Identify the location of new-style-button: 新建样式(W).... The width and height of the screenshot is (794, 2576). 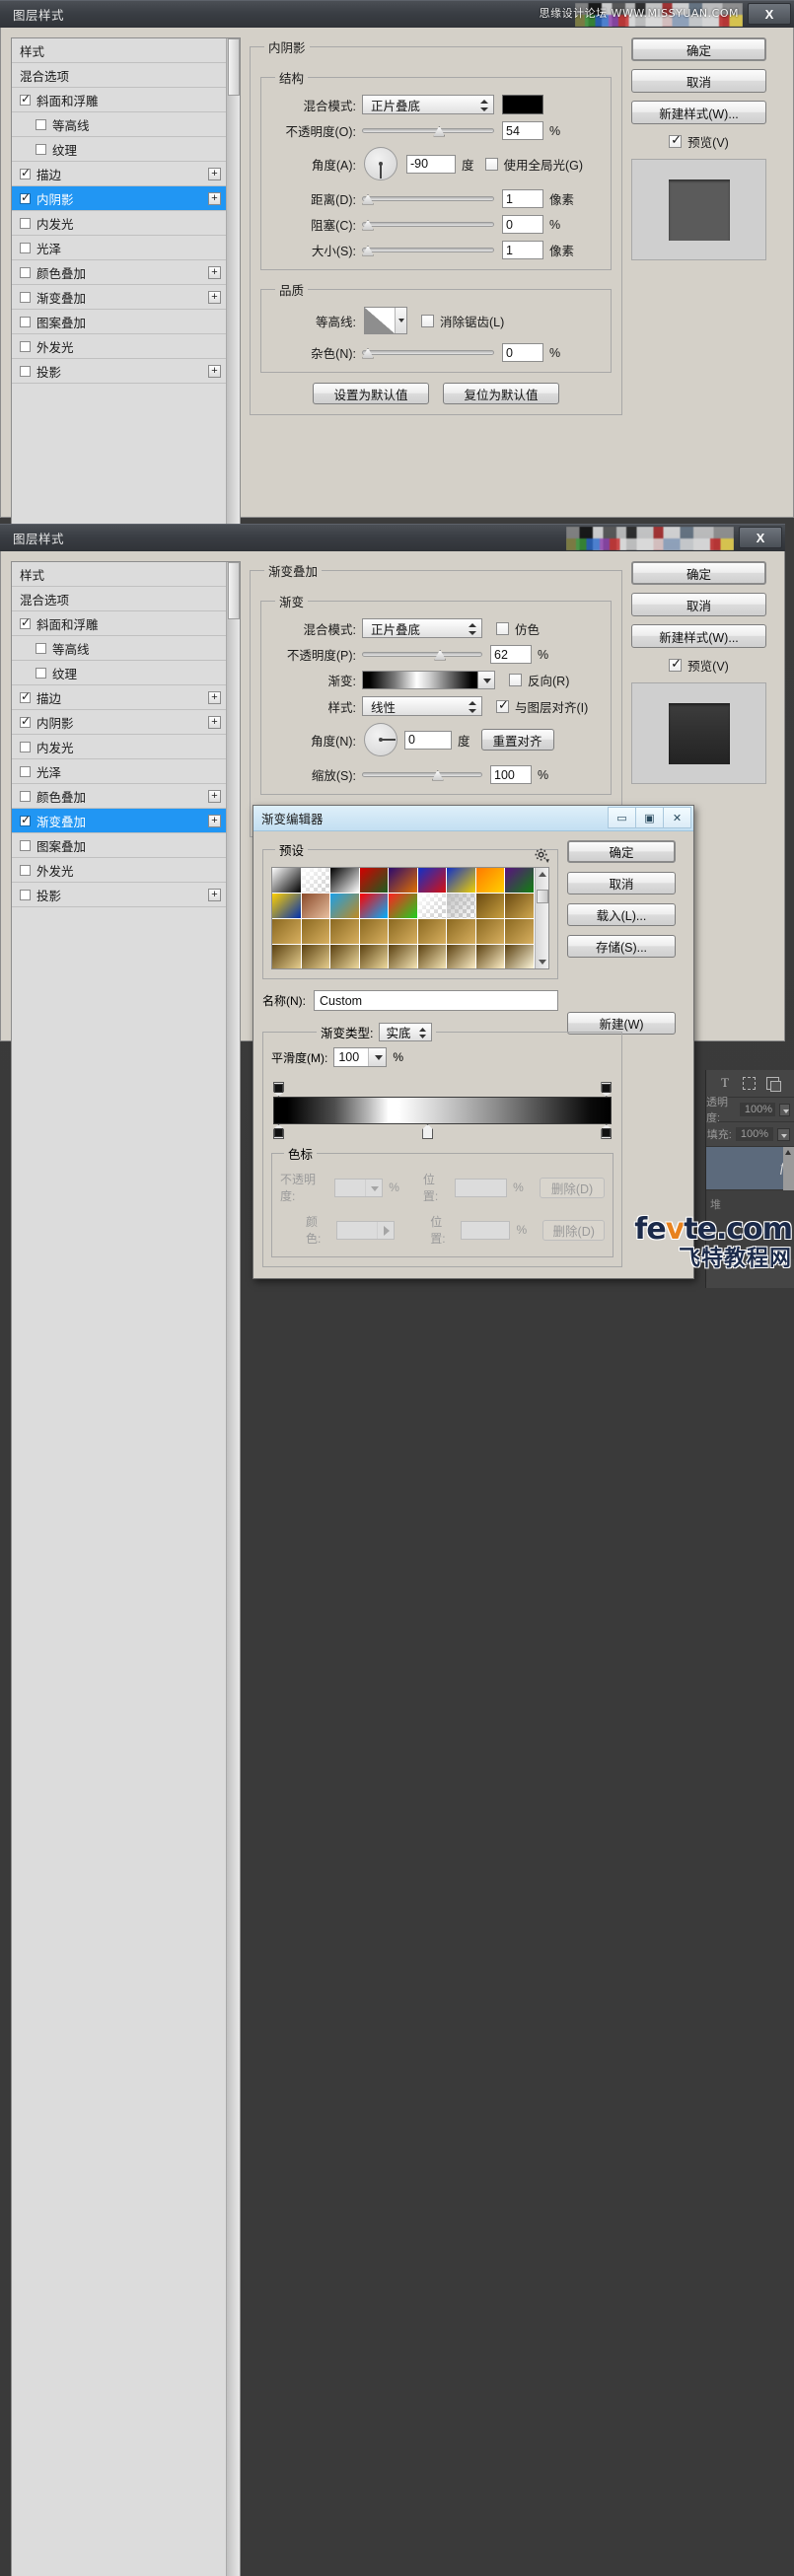
(698, 112).